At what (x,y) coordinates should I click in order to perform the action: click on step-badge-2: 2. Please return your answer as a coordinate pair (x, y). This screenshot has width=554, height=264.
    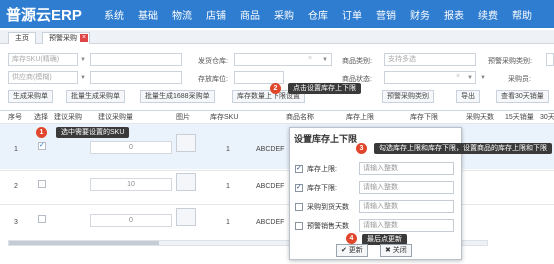
    Looking at the image, I should click on (275, 88).